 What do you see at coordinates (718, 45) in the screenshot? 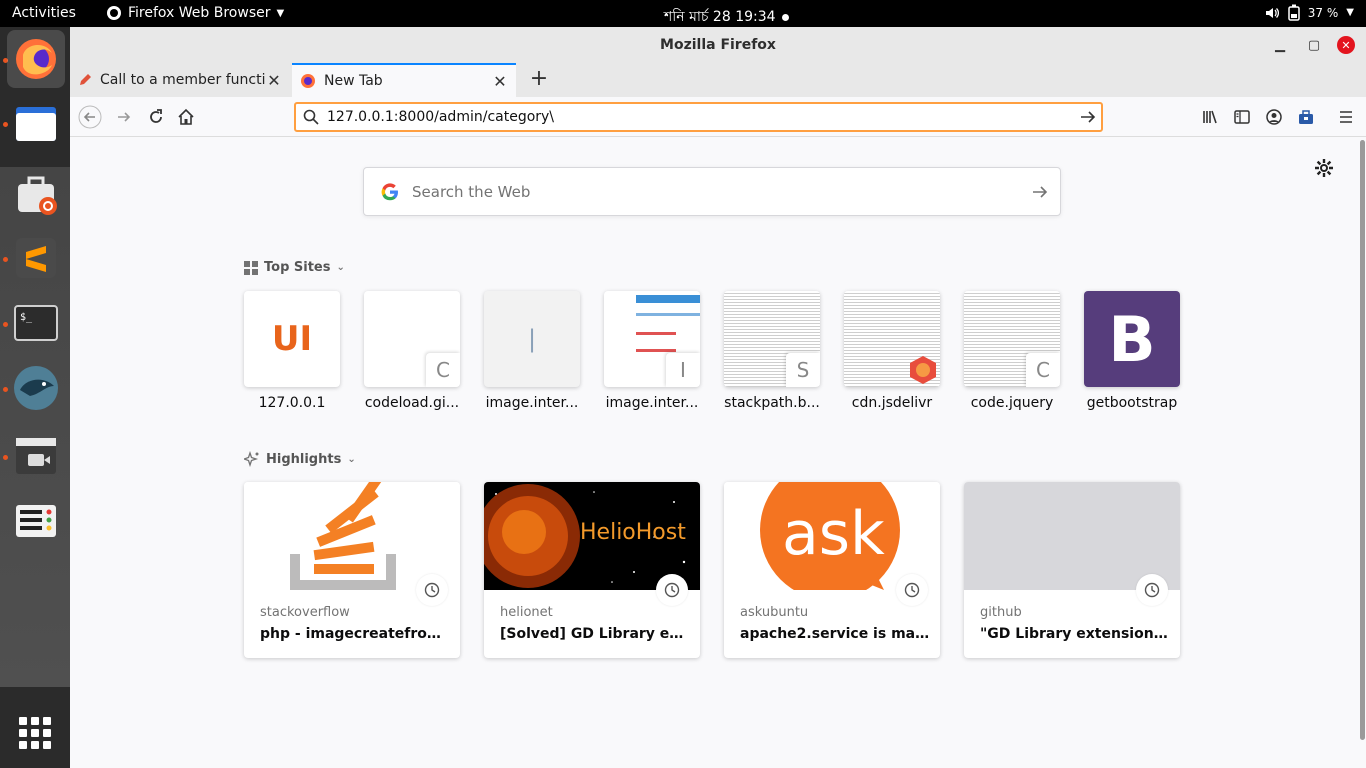
I see `window-title: Mozilla Firefox` at bounding box center [718, 45].